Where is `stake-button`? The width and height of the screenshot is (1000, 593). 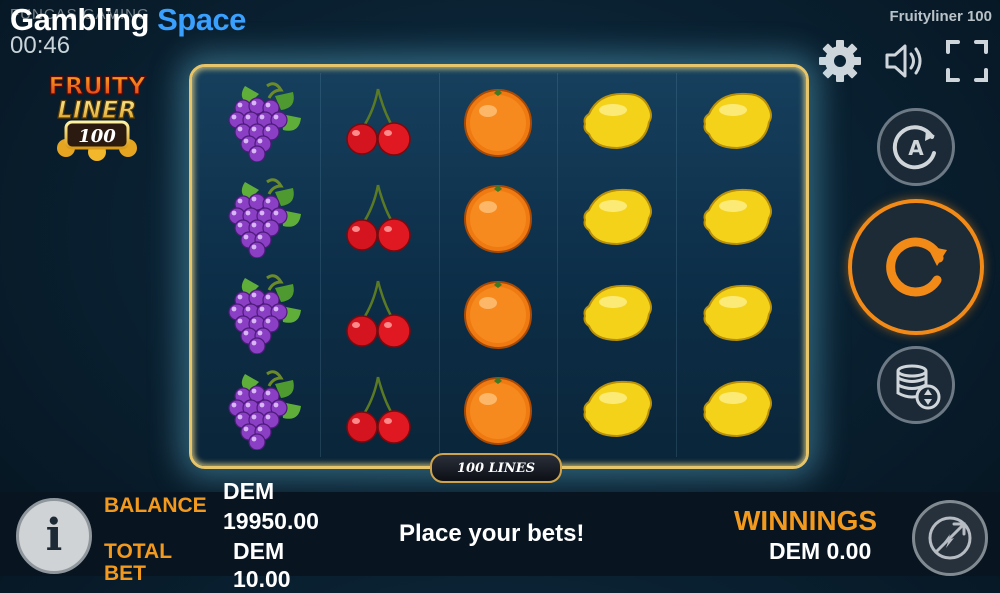 stake-button is located at coordinates (916, 385).